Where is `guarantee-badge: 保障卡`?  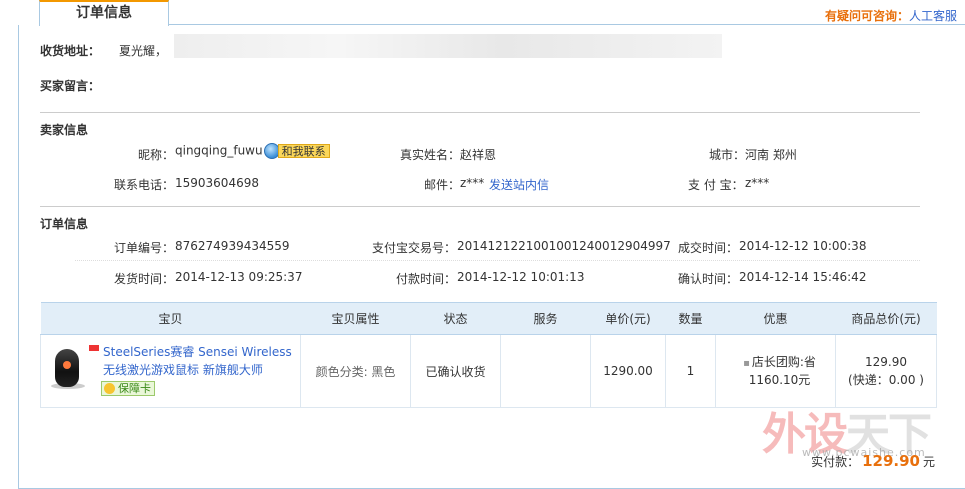 guarantee-badge: 保障卡 is located at coordinates (128, 388).